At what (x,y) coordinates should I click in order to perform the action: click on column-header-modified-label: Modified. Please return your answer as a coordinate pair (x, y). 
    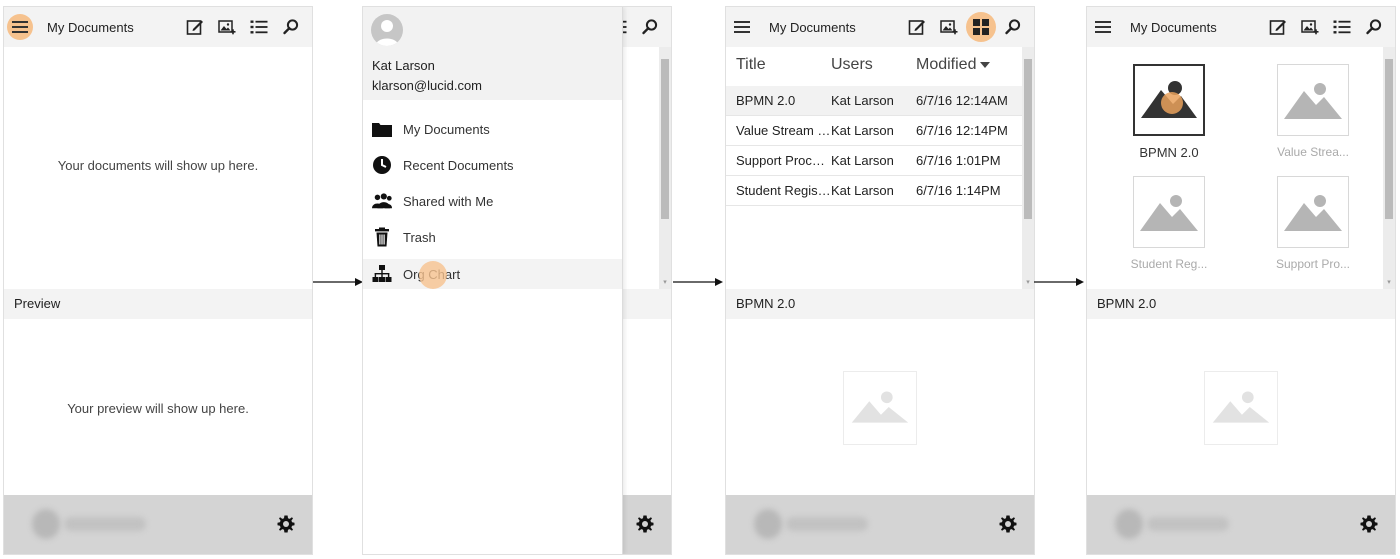
    Looking at the image, I should click on (946, 64).